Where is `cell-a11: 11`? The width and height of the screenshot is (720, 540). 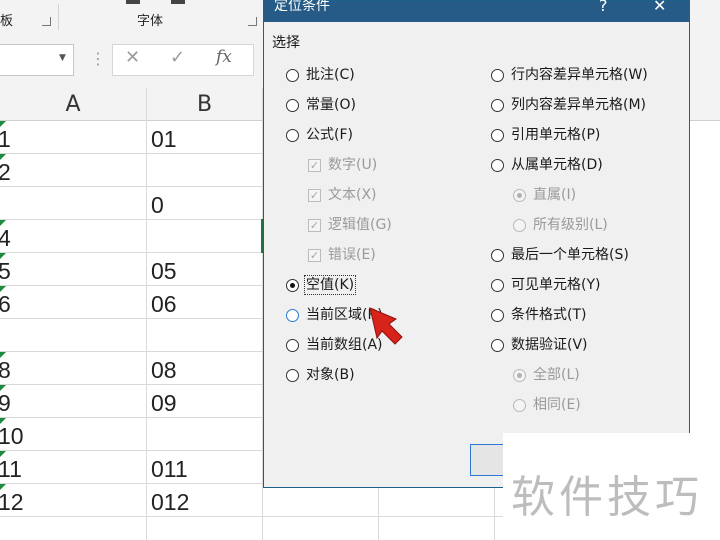
cell-a11: 11 is located at coordinates (11, 469).